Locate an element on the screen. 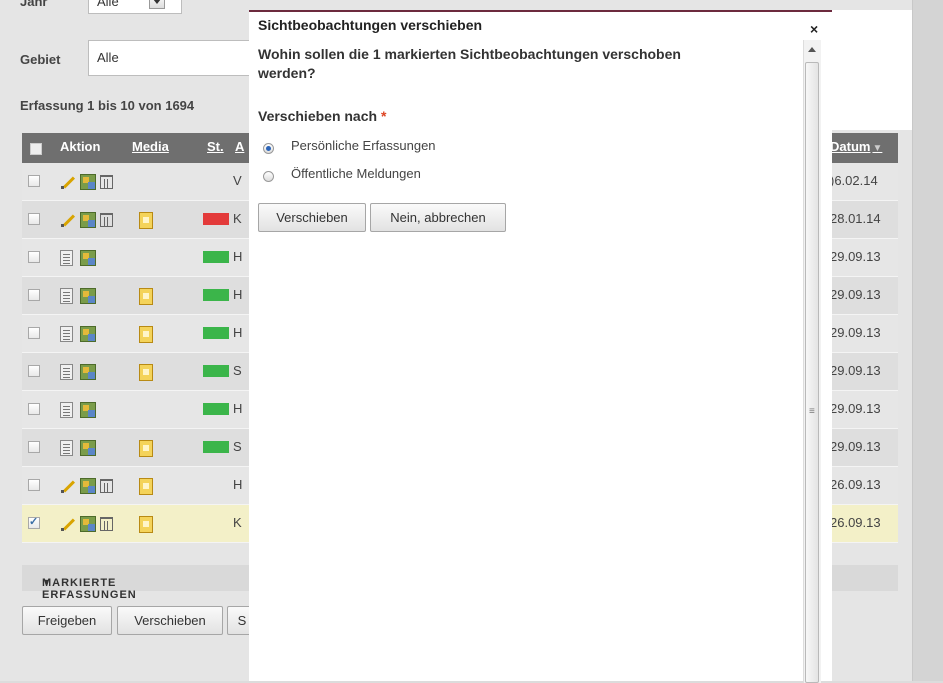 This screenshot has height=683, width=943. header-media: Media is located at coordinates (150, 148).